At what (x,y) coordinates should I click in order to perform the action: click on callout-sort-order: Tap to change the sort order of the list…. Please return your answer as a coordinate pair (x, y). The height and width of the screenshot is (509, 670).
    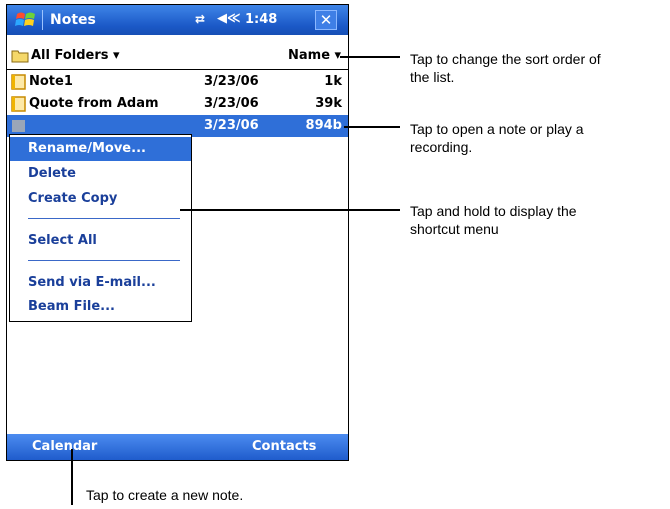
    Looking at the image, I should click on (505, 68).